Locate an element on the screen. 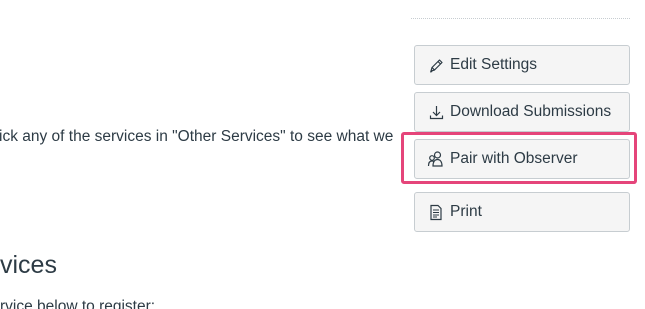  pencil-icon is located at coordinates (436, 65).